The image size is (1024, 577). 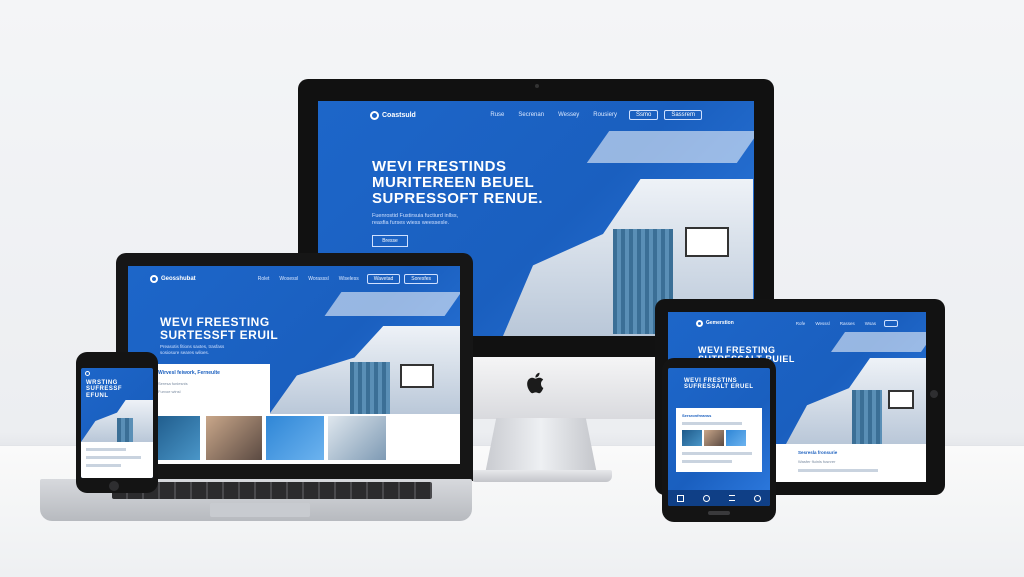 I want to click on monitor-nav-item-1: Ruse, so click(x=497, y=115).